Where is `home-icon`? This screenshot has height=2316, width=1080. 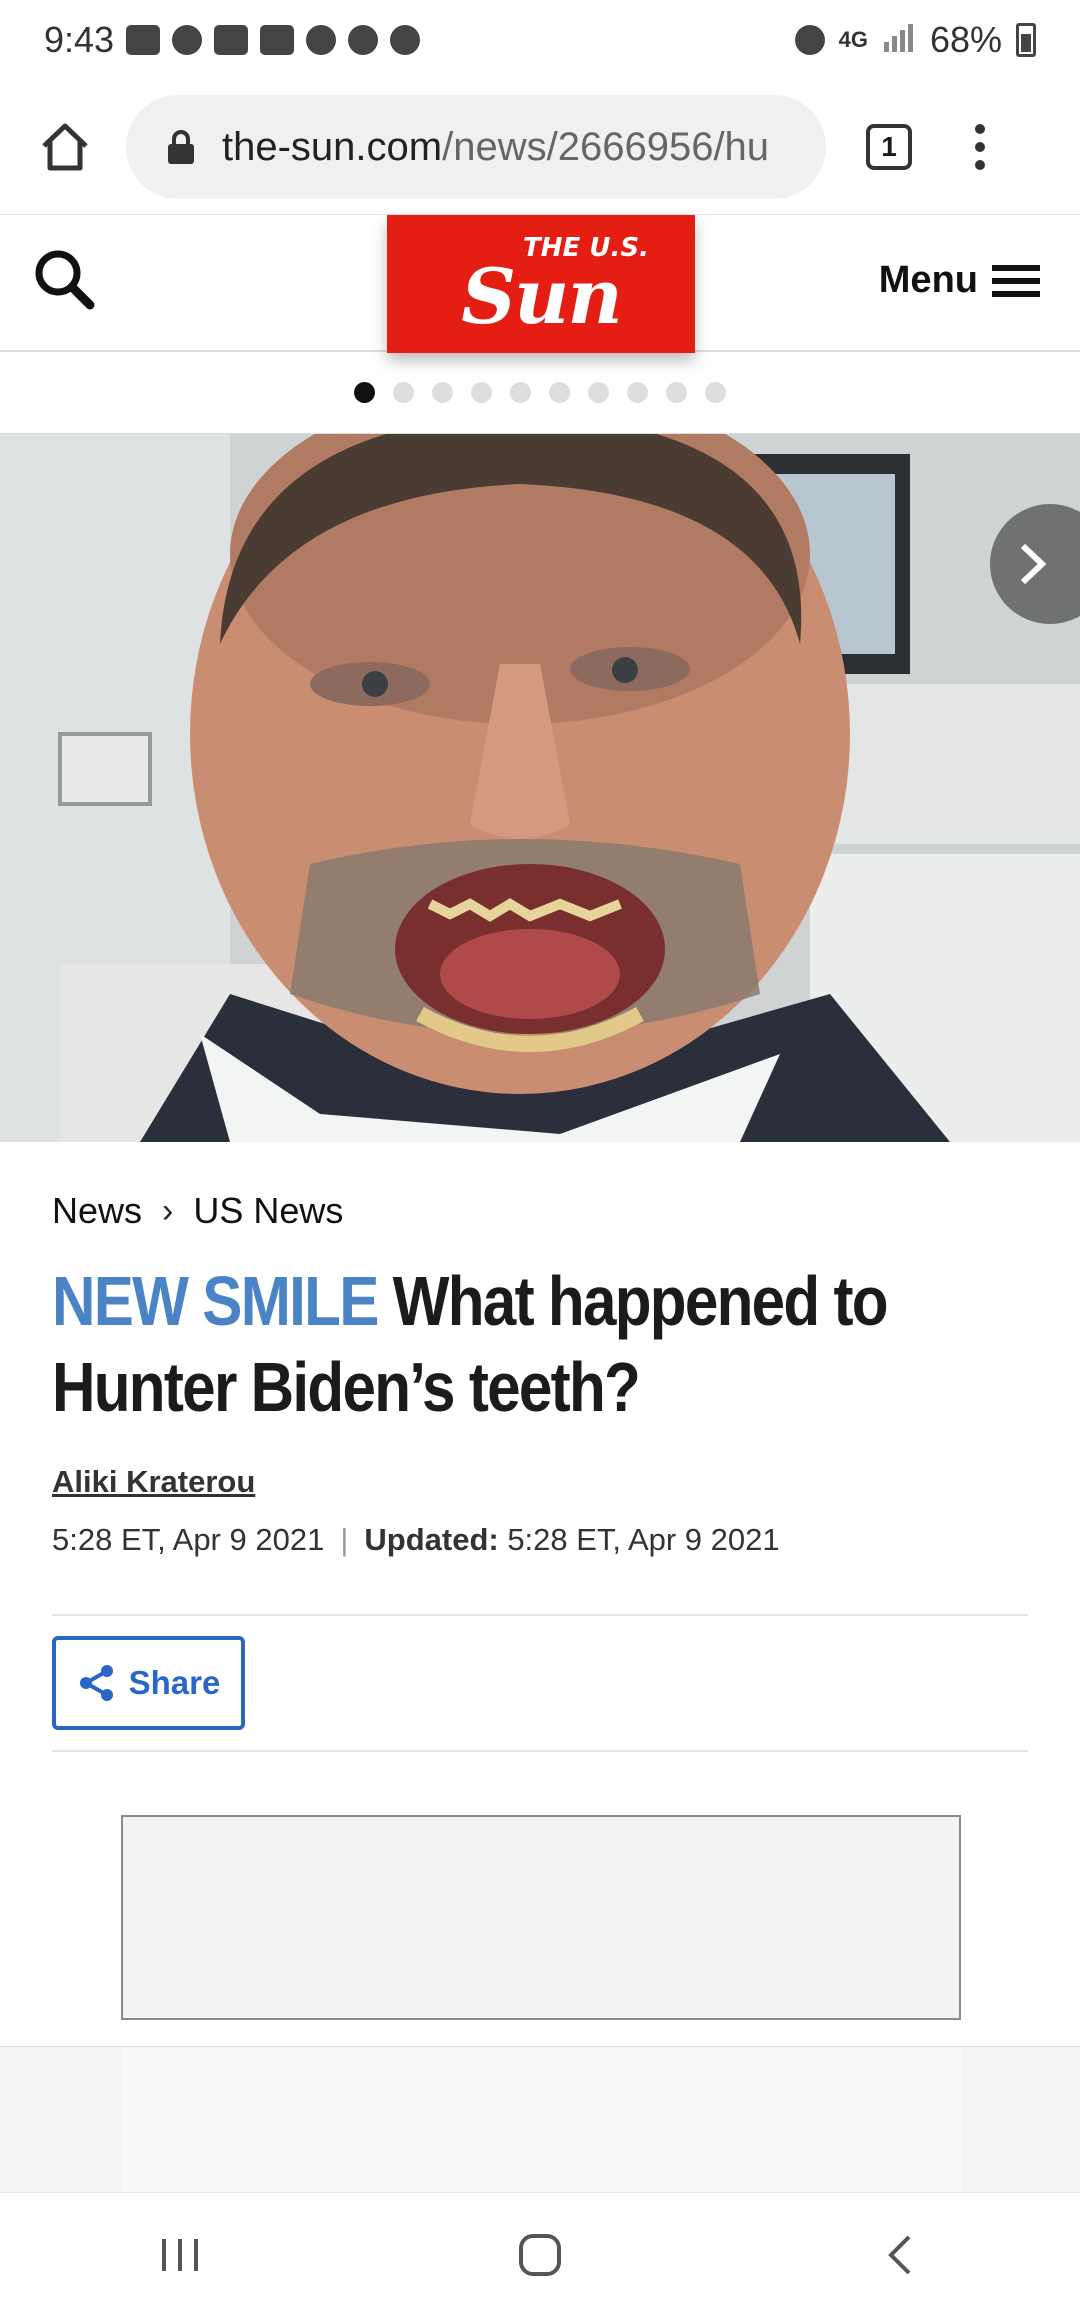
home-icon is located at coordinates (65, 147).